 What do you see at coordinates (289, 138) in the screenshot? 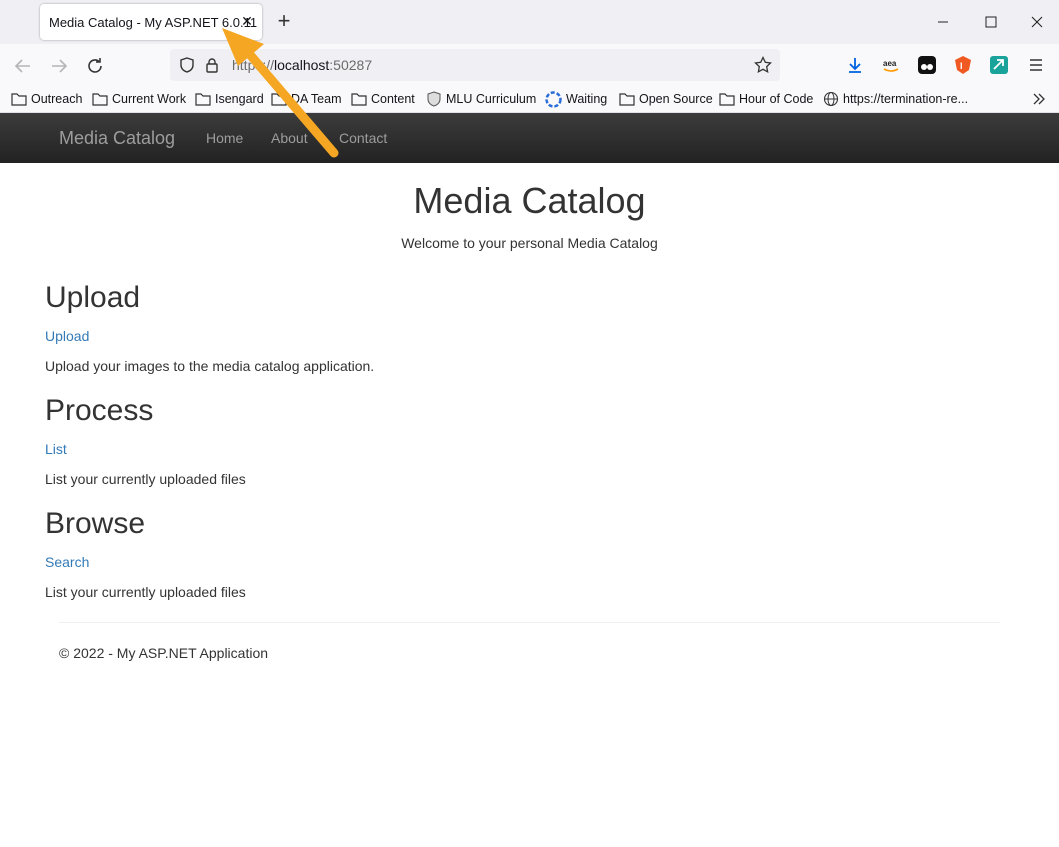
I see `nav-about: About` at bounding box center [289, 138].